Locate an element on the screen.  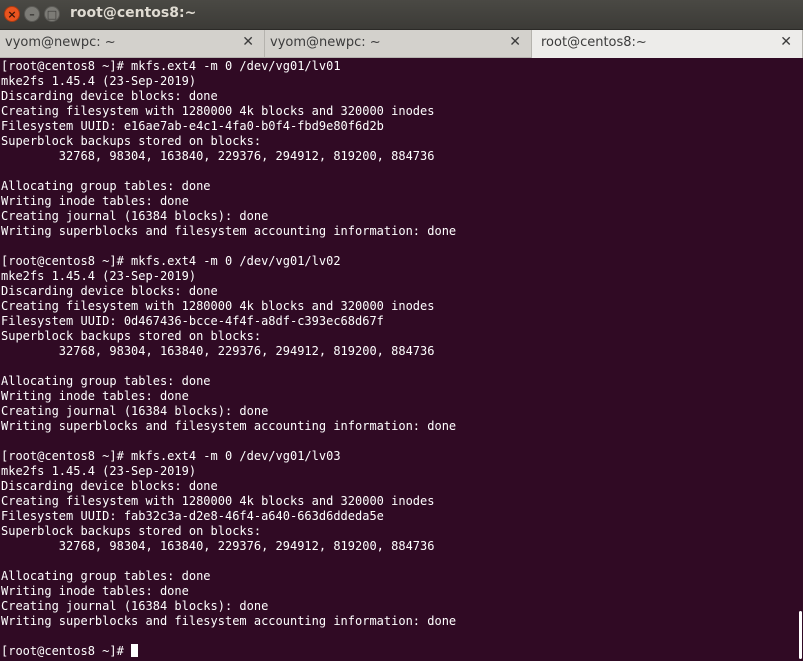
shell-prompt: [root@centos8 ~]# is located at coordinates (66, 651).